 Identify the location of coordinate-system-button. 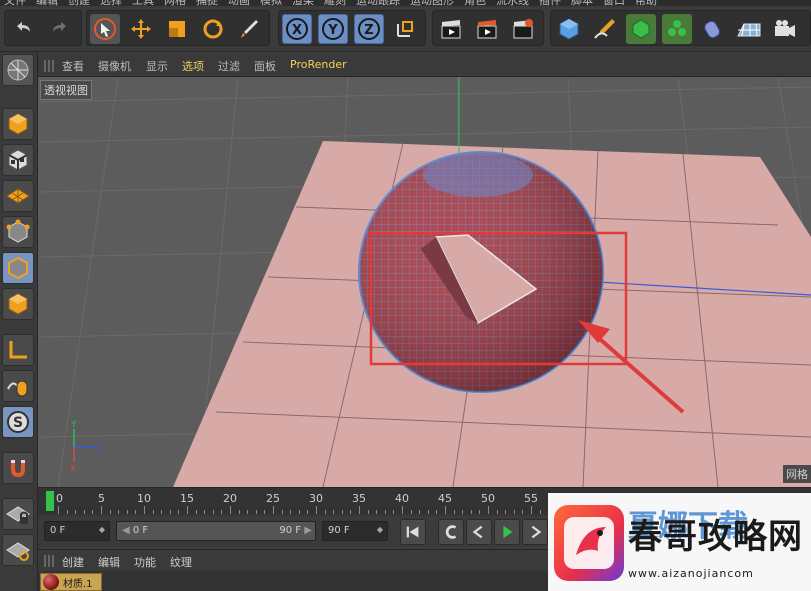
(405, 29).